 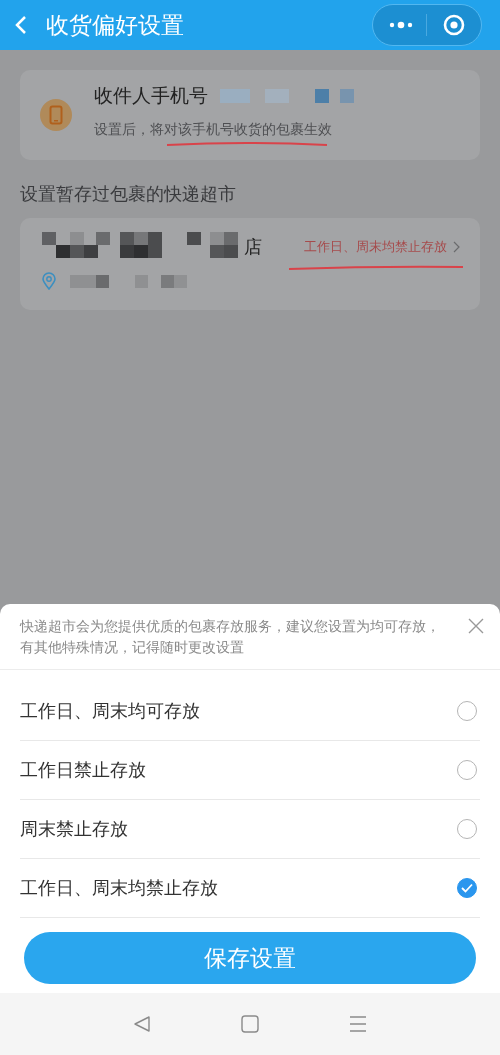 I want to click on close-app-icon, so click(x=454, y=25).